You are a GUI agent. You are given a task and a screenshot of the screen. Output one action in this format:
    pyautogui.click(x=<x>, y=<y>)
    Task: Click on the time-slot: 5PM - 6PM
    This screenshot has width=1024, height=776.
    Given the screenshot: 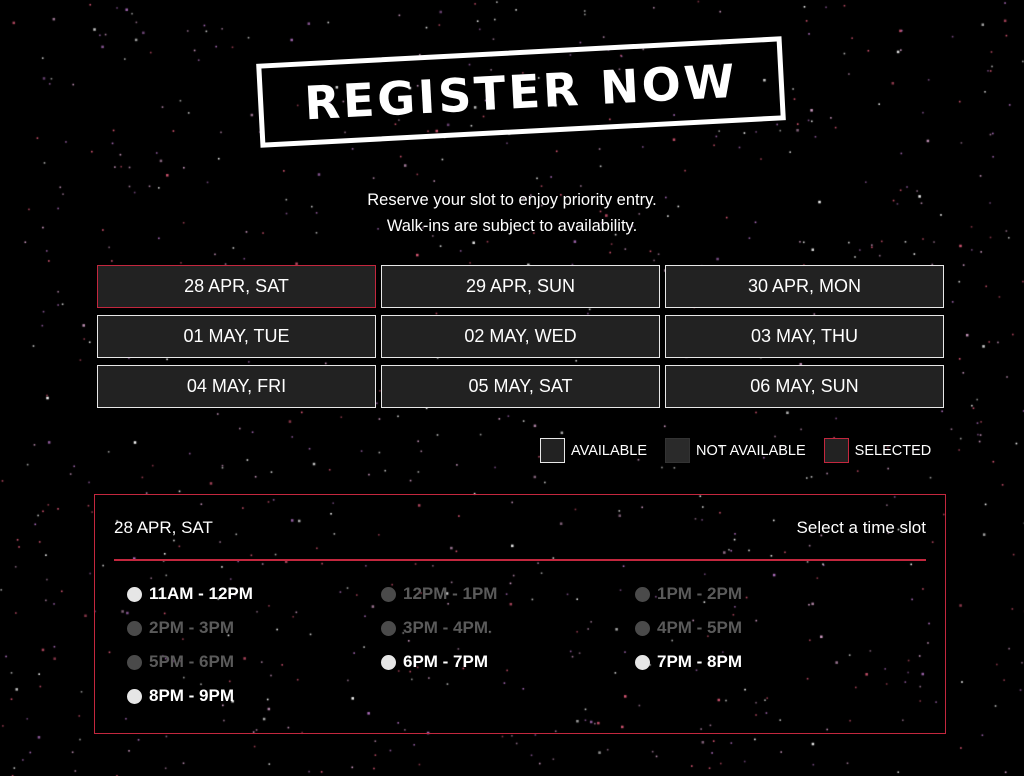 What is the action you would take?
    pyautogui.click(x=254, y=662)
    